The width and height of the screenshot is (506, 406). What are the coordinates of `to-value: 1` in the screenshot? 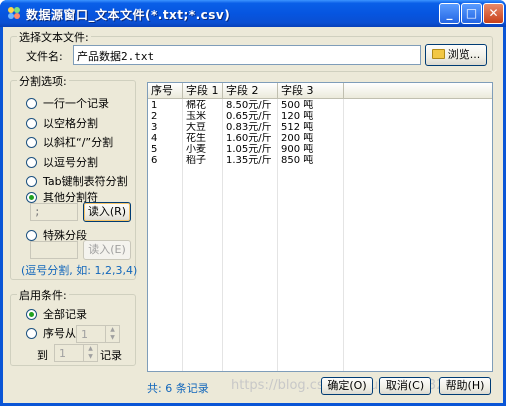 It's located at (62, 353).